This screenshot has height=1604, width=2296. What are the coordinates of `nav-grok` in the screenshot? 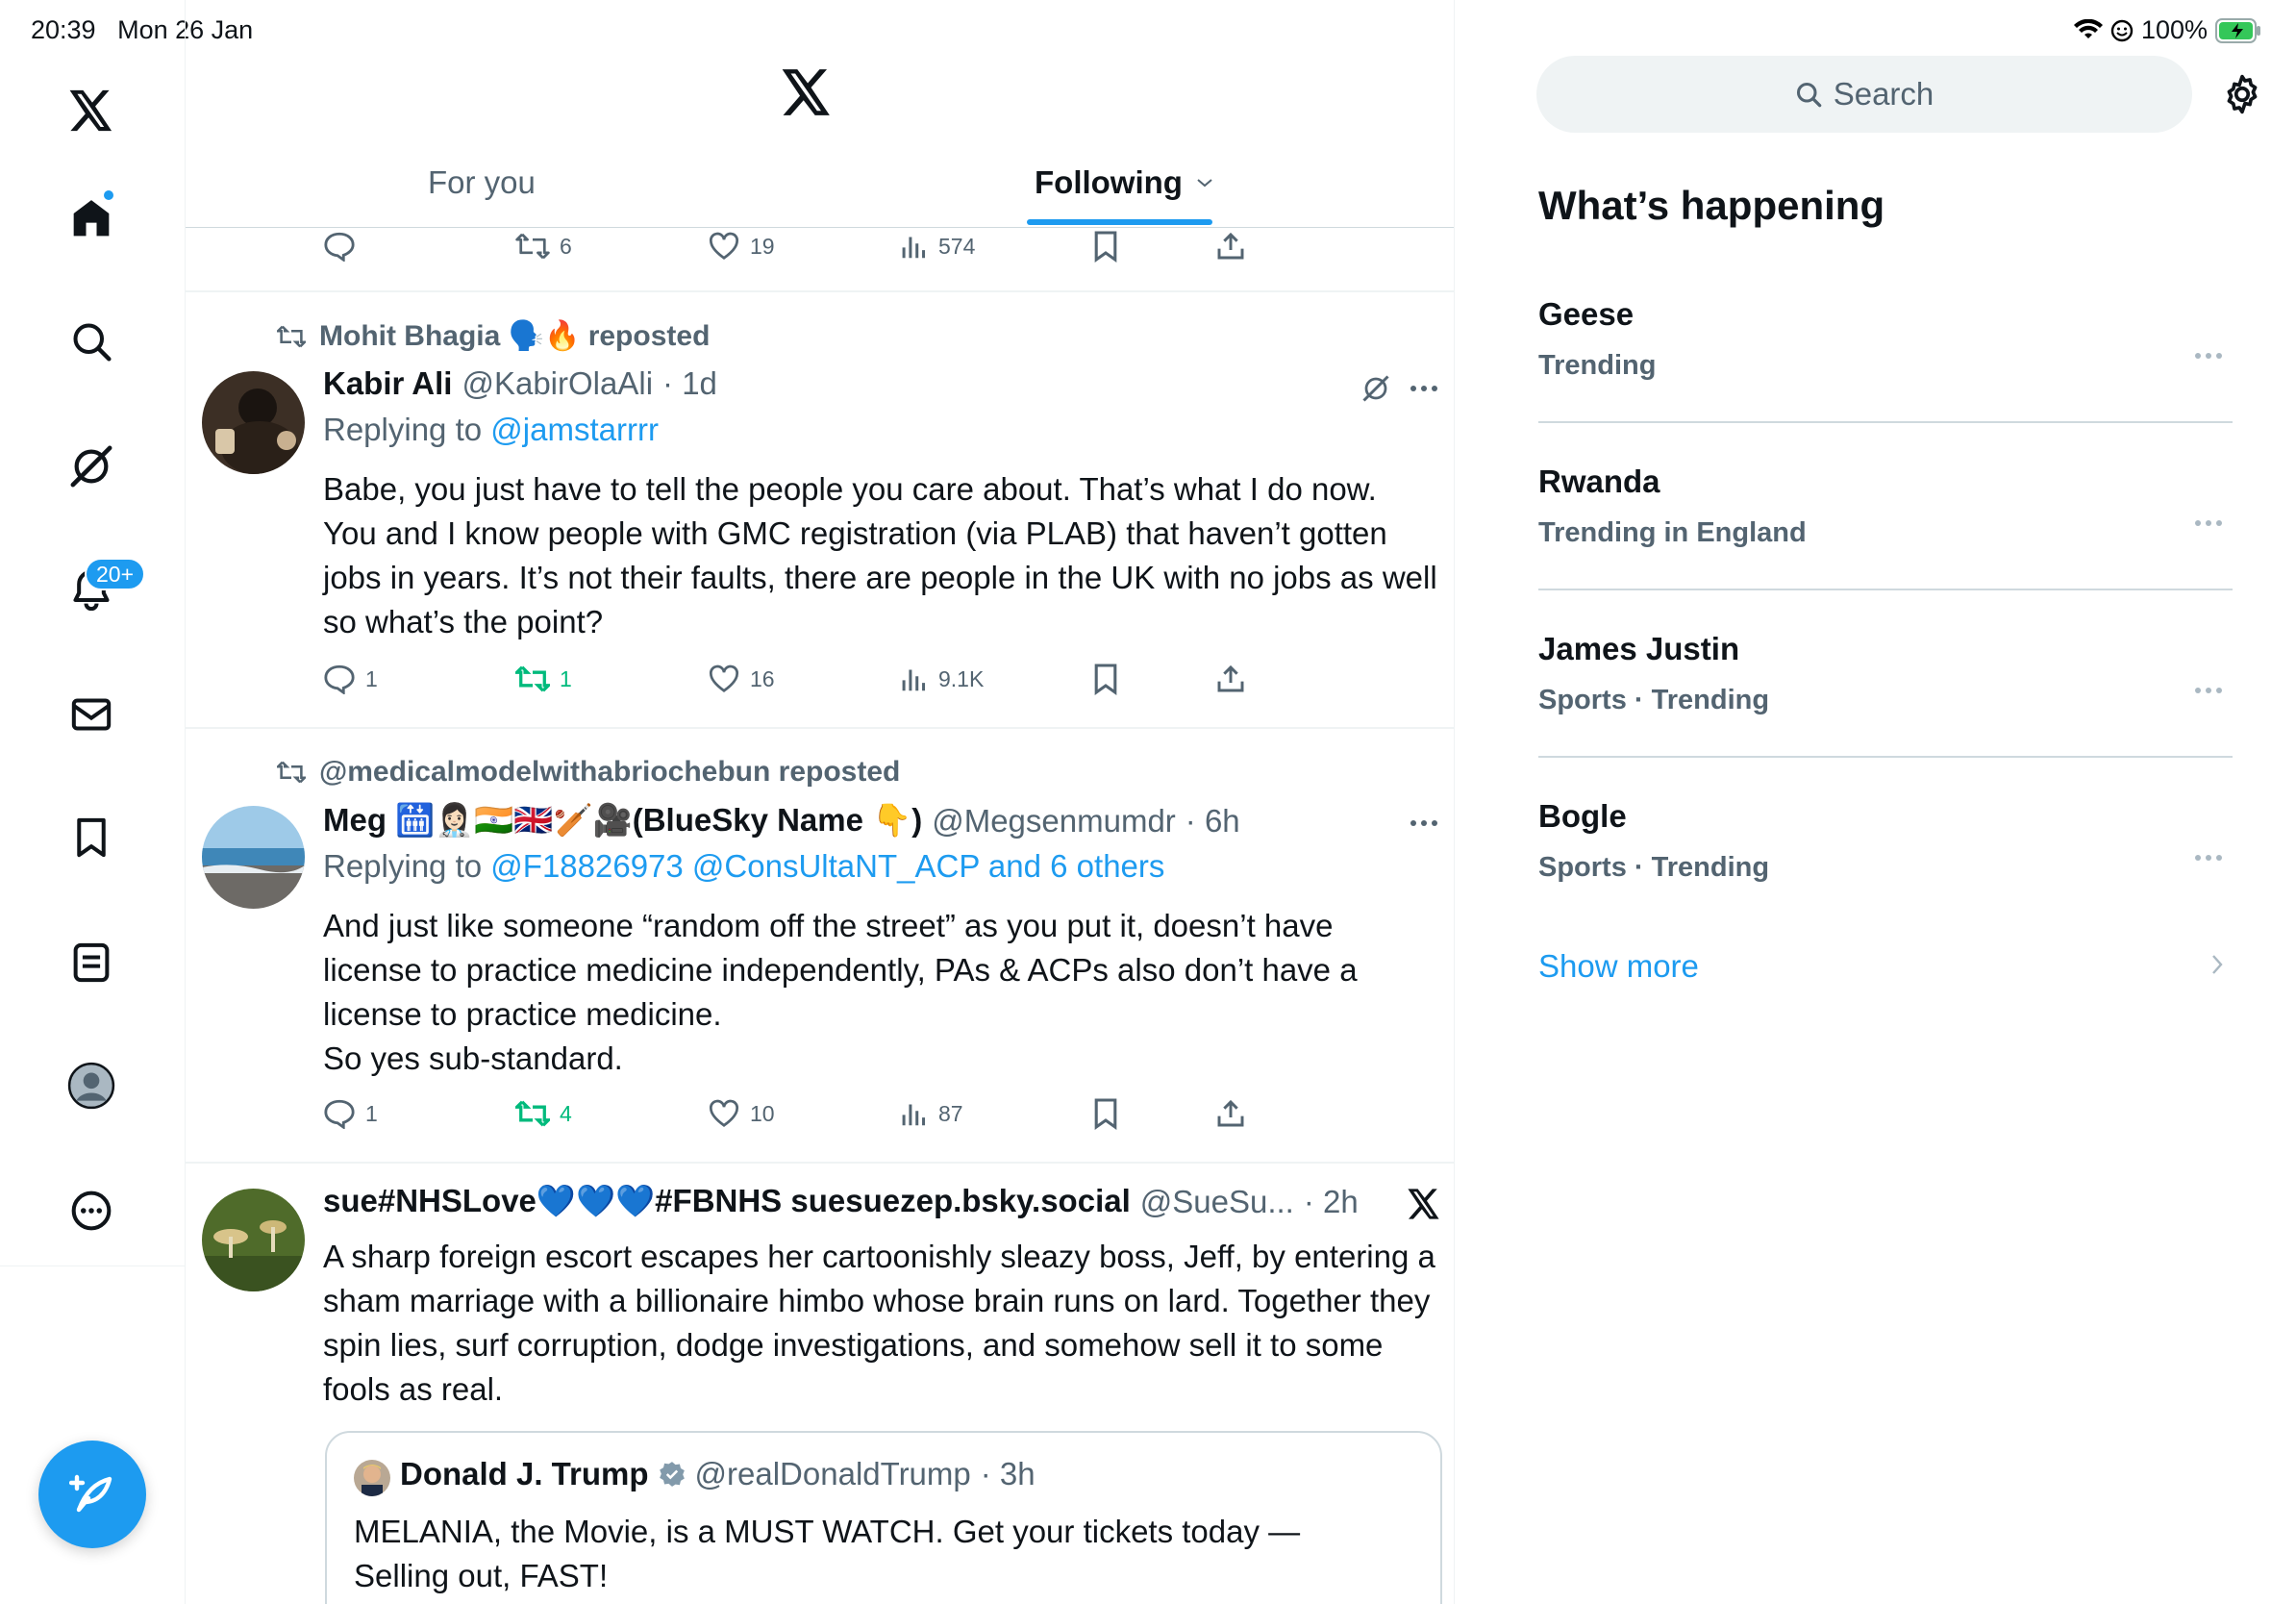 It's located at (91, 466).